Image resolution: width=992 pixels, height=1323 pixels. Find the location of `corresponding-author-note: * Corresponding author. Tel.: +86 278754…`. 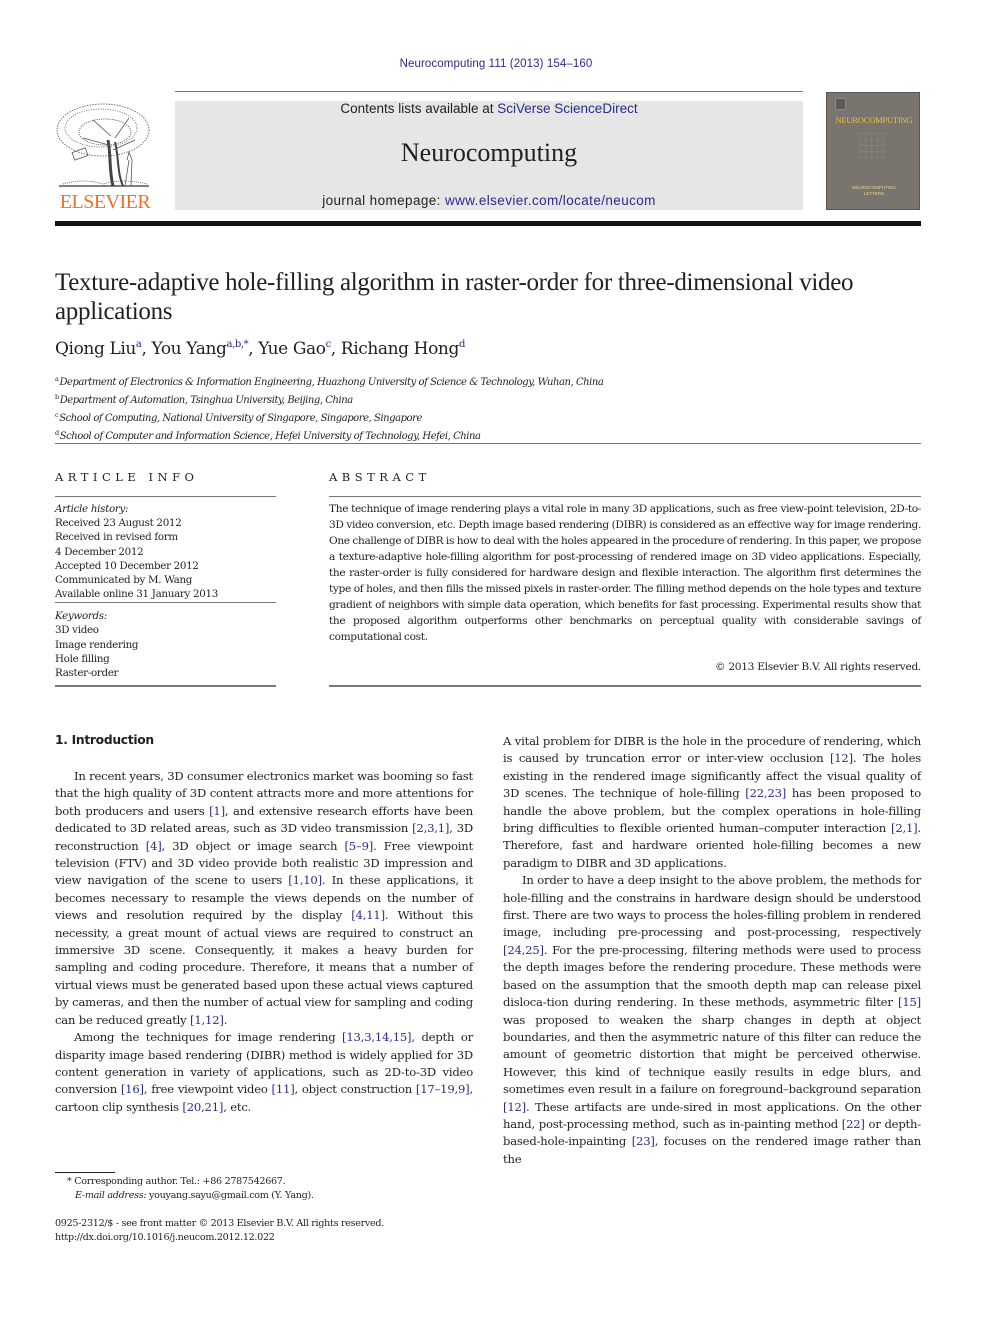

corresponding-author-note: * Corresponding author. Tel.: +86 278754… is located at coordinates (176, 1181).